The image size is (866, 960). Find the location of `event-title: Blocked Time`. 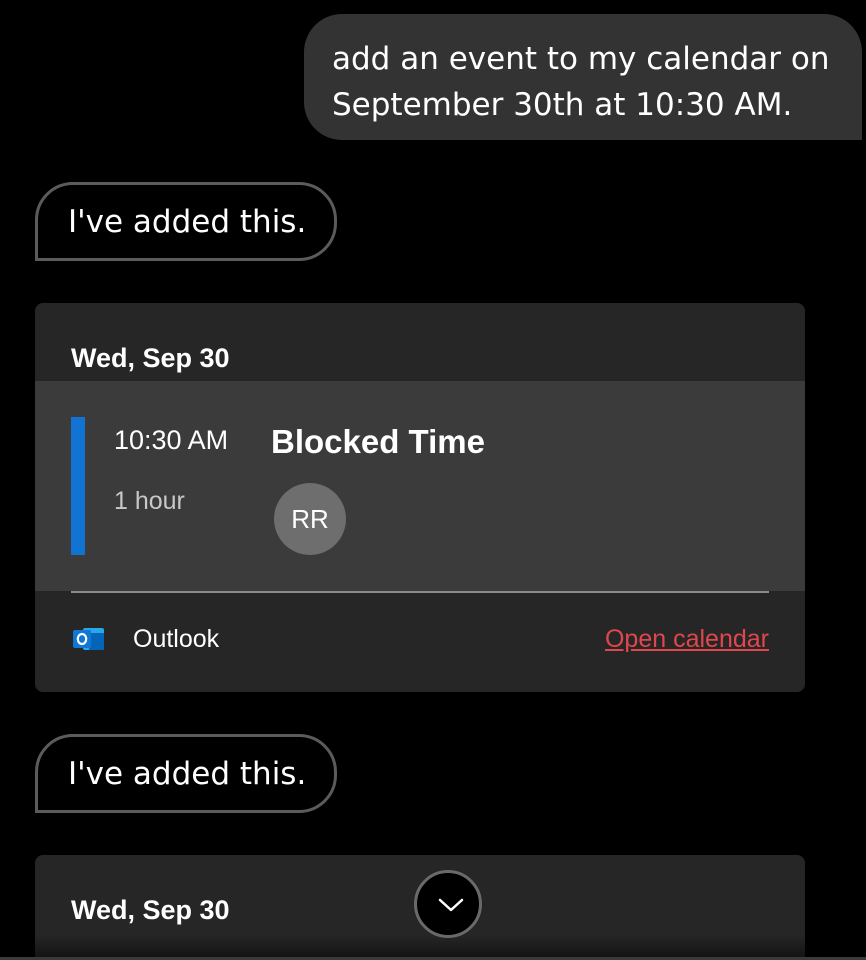

event-title: Blocked Time is located at coordinates (378, 441).